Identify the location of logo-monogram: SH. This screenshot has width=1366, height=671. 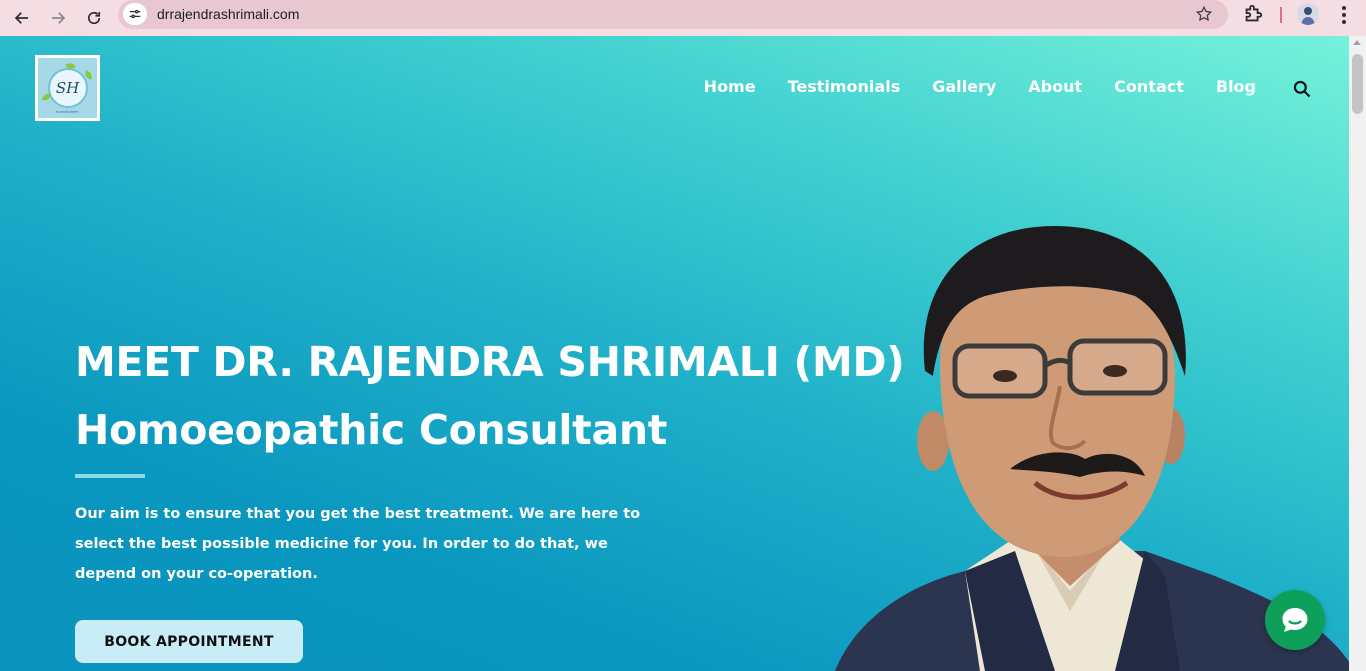
(67, 88).